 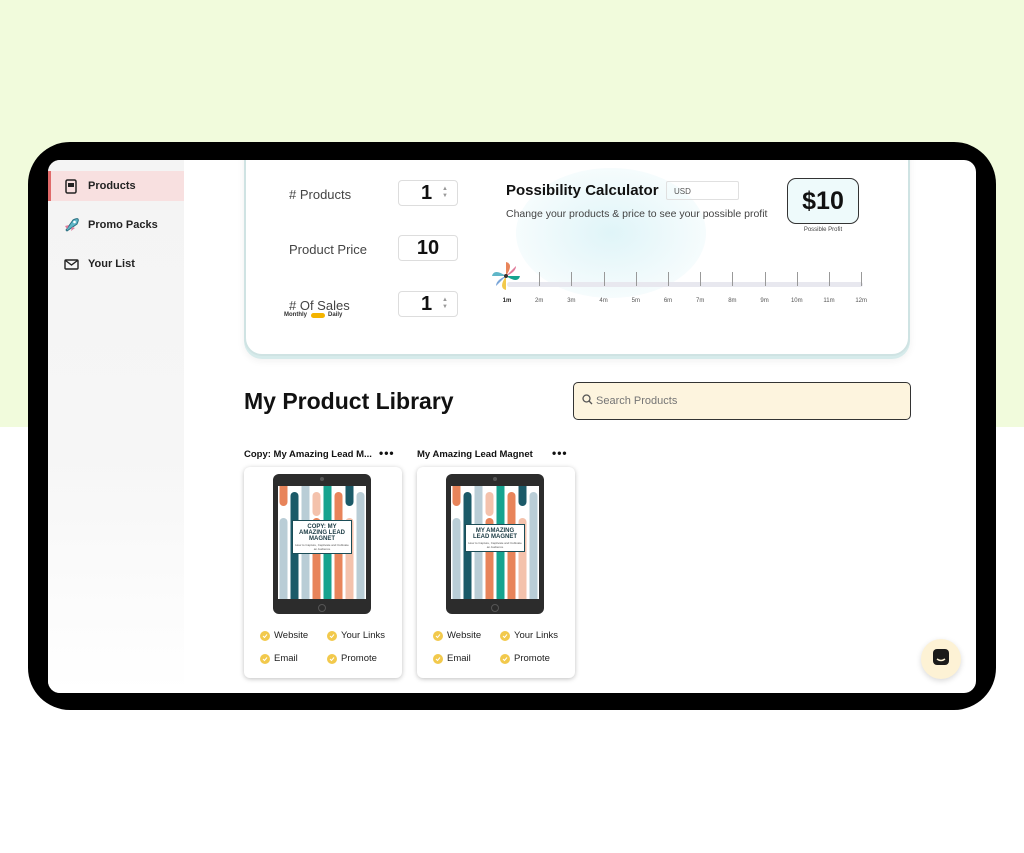 What do you see at coordinates (823, 201) in the screenshot?
I see `possible-profit-value: $10` at bounding box center [823, 201].